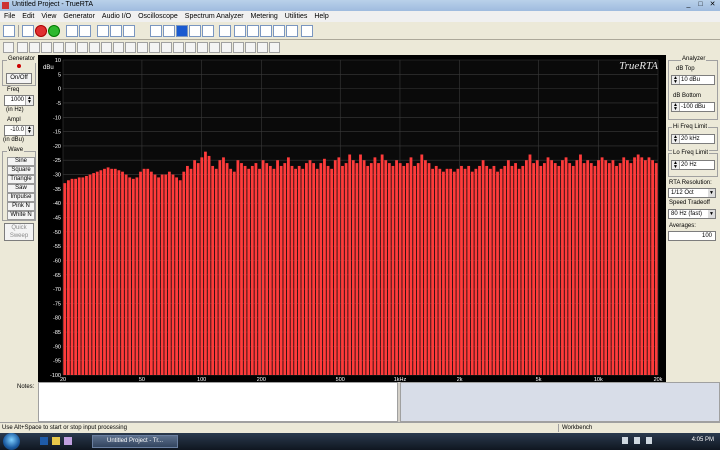 This screenshot has height=450, width=720. Describe the element at coordinates (85, 31) in the screenshot. I see `octave-1-3-button` at that location.